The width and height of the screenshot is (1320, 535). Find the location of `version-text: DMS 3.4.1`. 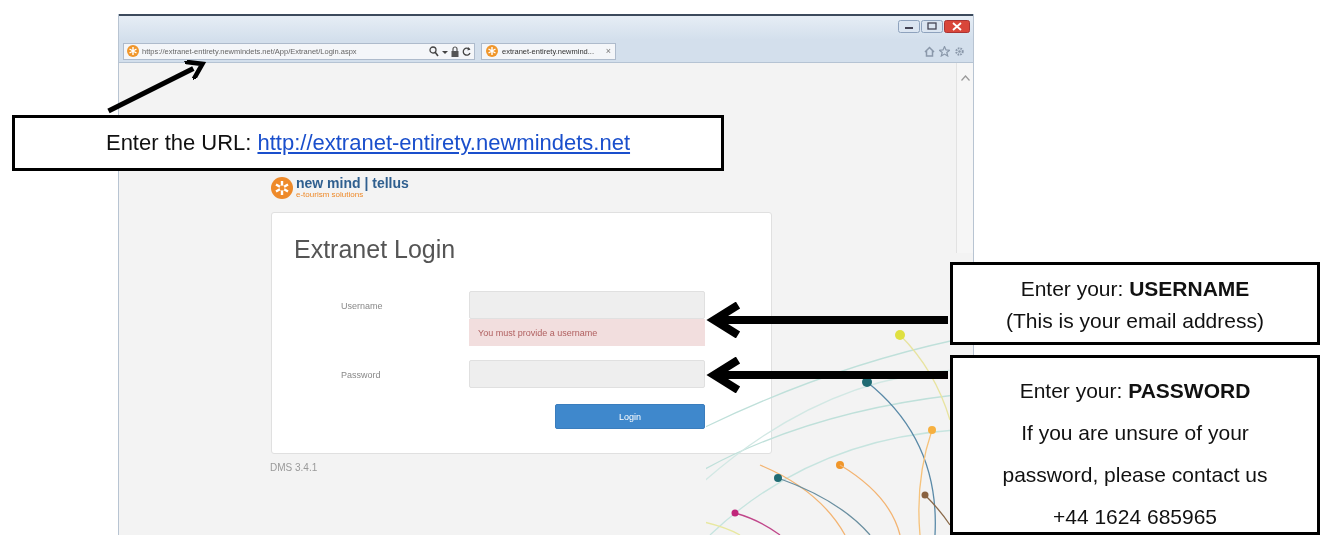

version-text: DMS 3.4.1 is located at coordinates (294, 467).